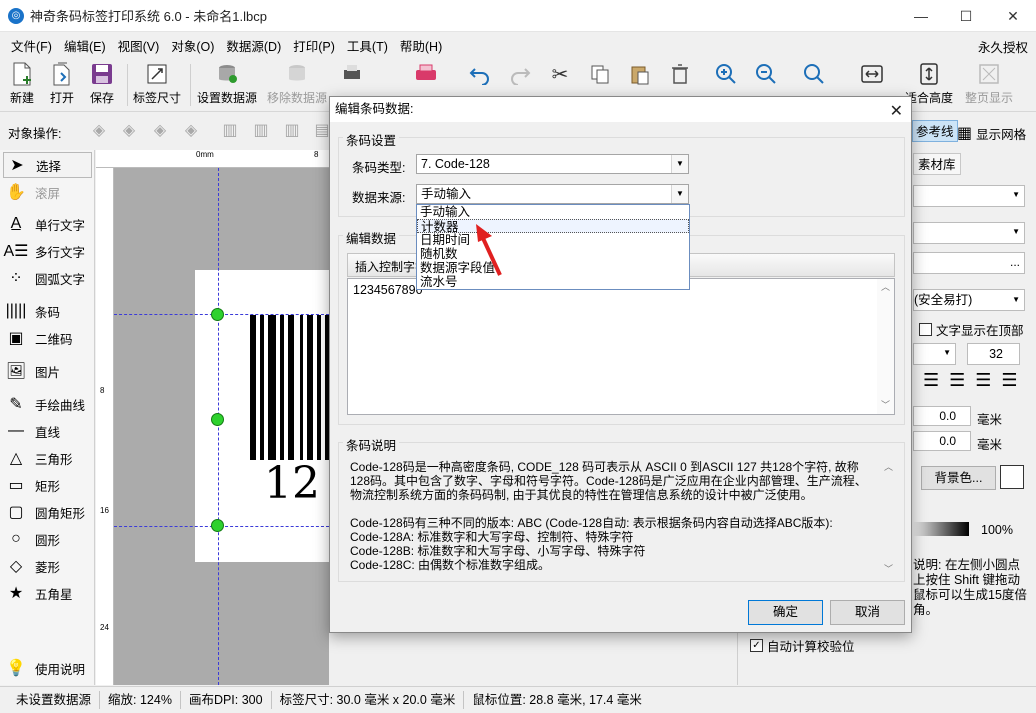  I want to click on menu-view: 视图(V), so click(139, 45).